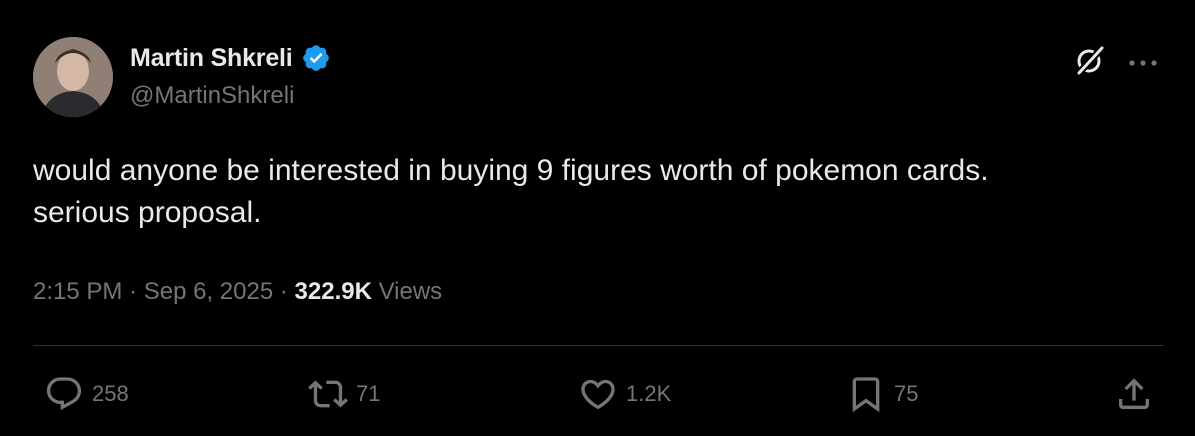 The width and height of the screenshot is (1195, 436). I want to click on share-button, so click(1134, 394).